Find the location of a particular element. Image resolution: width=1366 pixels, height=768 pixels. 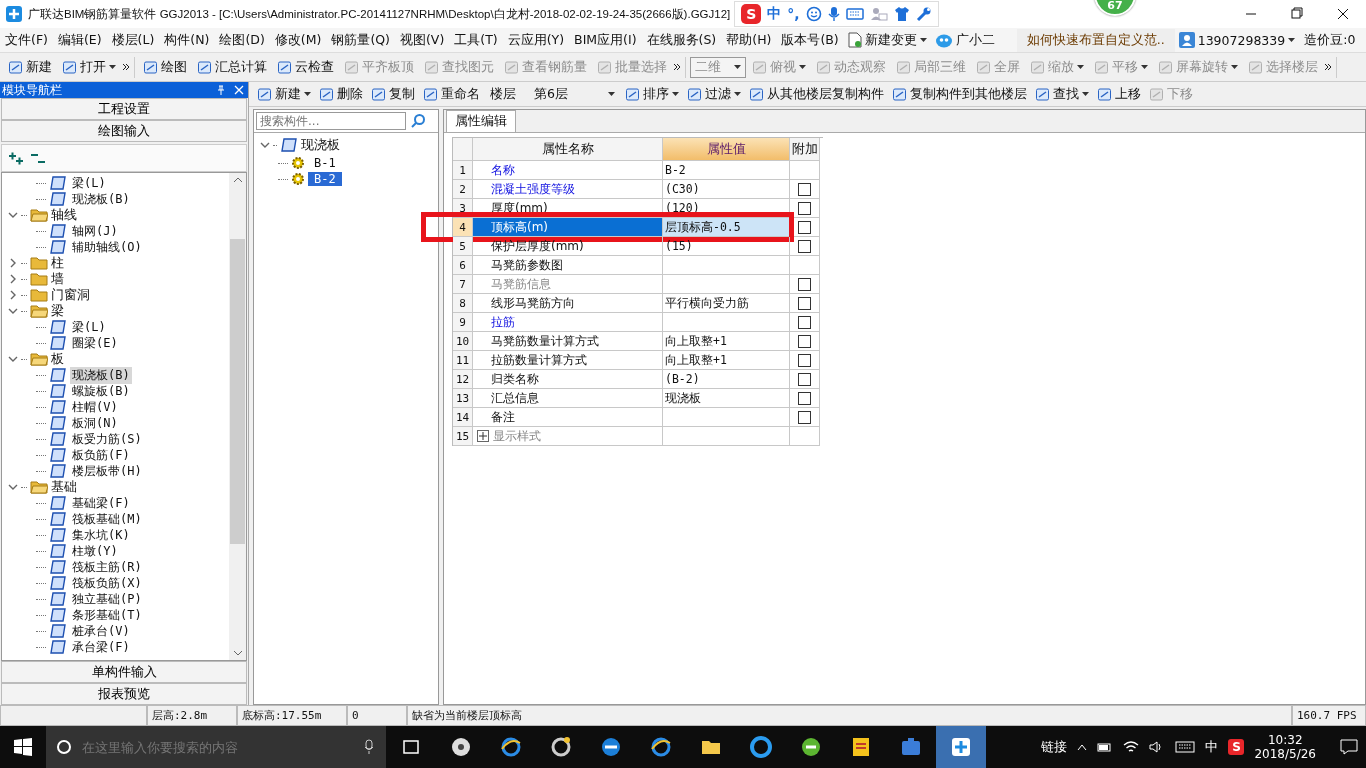

collapse-all-icon is located at coordinates (38, 158).